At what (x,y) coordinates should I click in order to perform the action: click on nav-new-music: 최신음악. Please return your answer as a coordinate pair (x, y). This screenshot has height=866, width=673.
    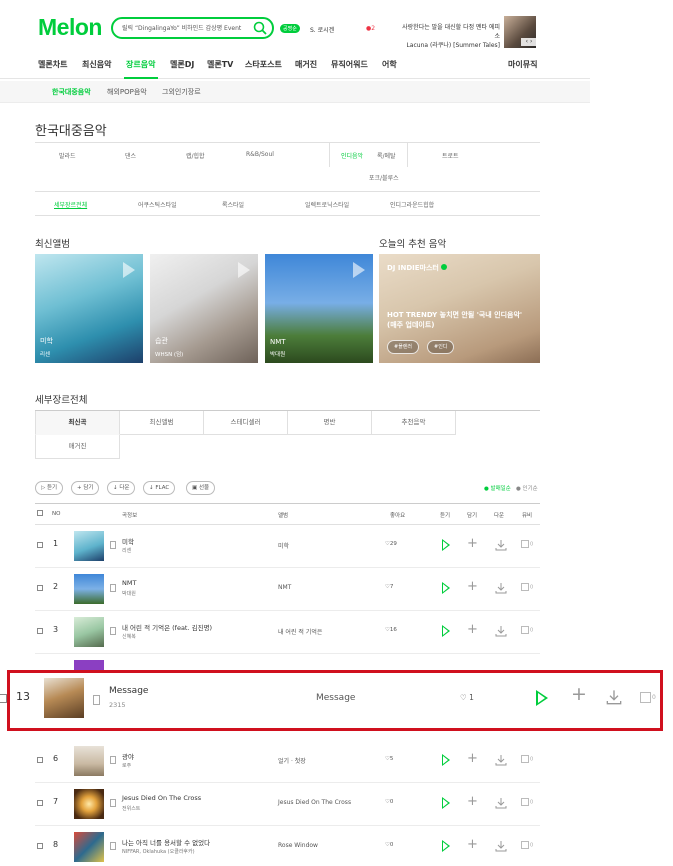
    Looking at the image, I should click on (96, 64).